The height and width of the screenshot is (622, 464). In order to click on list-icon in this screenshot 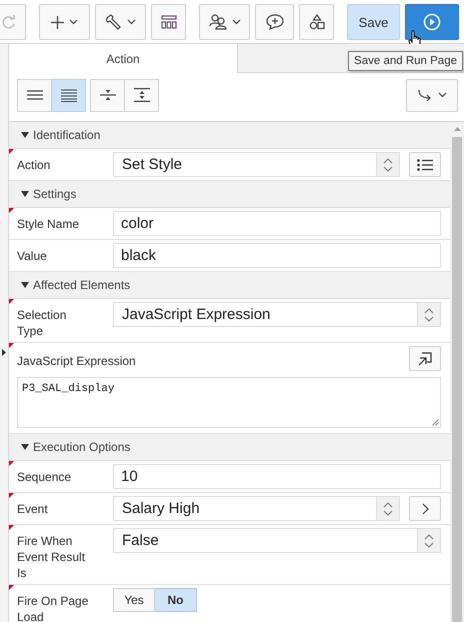, I will do `click(425, 164)`.